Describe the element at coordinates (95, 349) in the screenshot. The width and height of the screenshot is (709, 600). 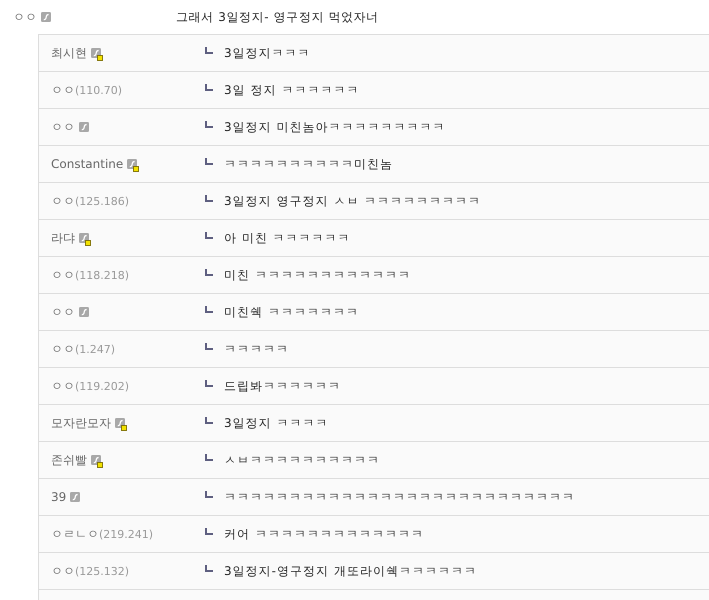
I see `author-ip: (1.247)` at that location.